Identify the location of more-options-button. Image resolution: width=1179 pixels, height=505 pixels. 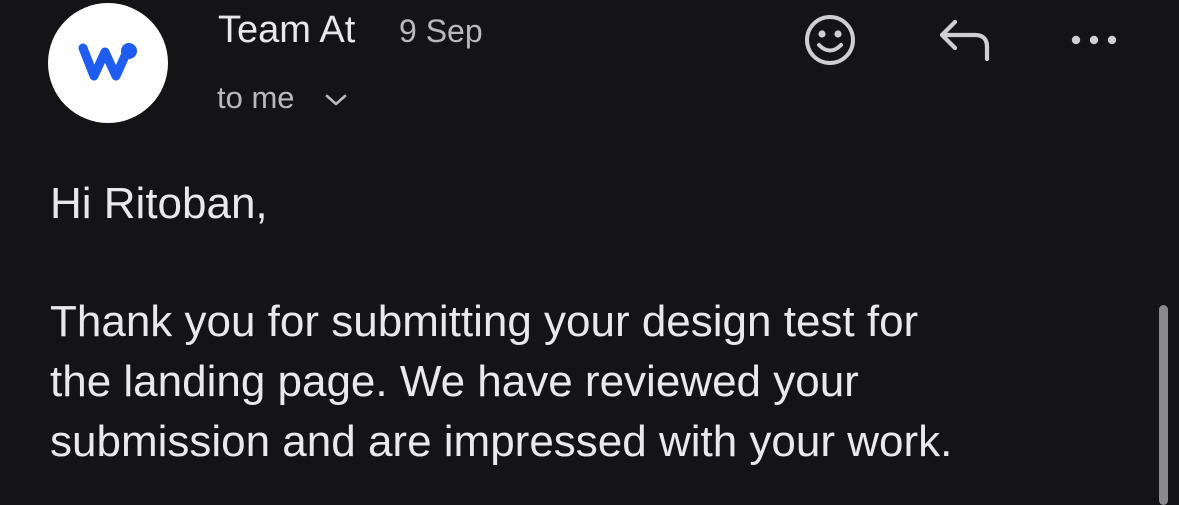
(1094, 40).